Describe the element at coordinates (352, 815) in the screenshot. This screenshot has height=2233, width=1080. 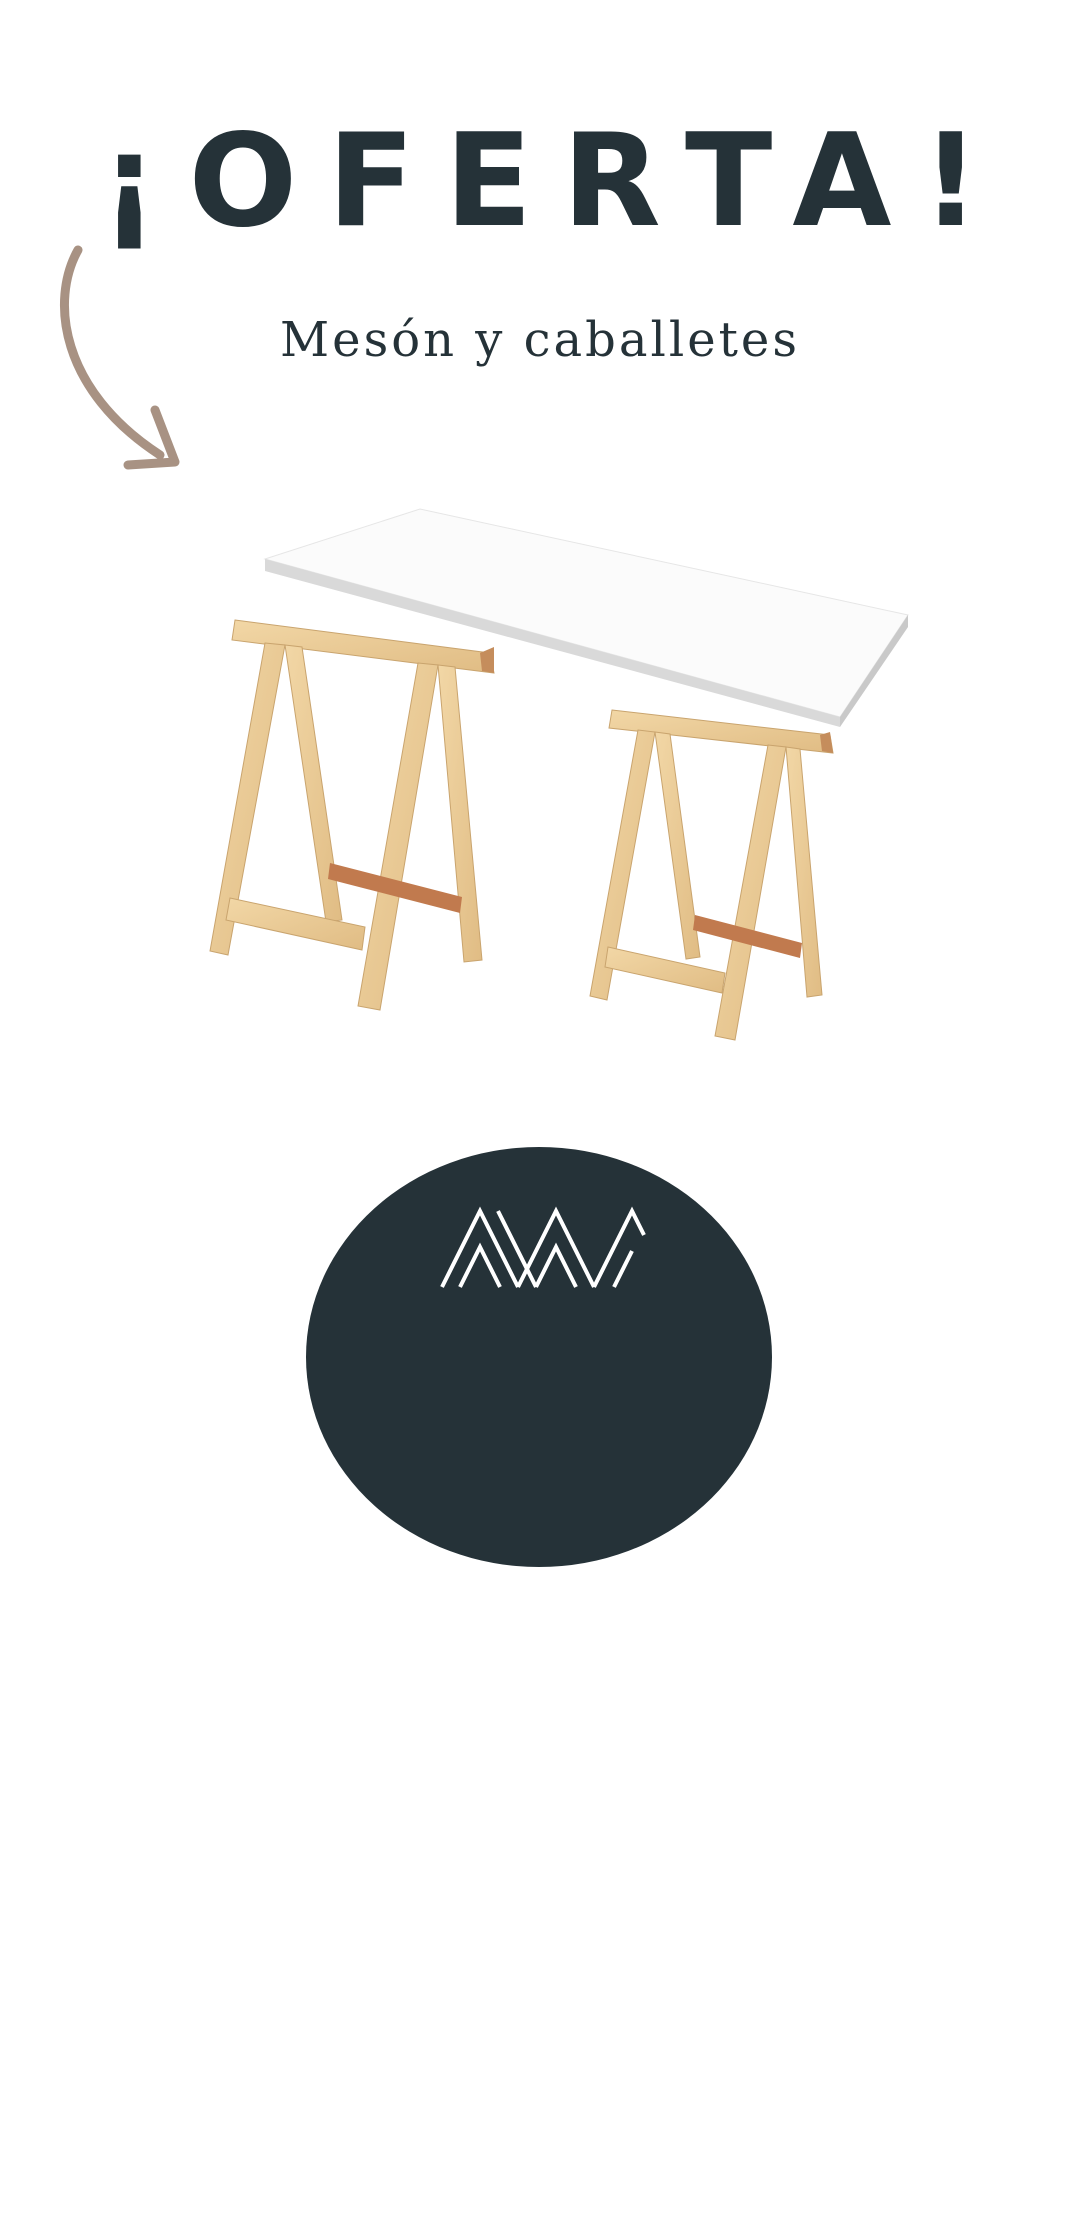
I see `sawhorse-left` at that location.